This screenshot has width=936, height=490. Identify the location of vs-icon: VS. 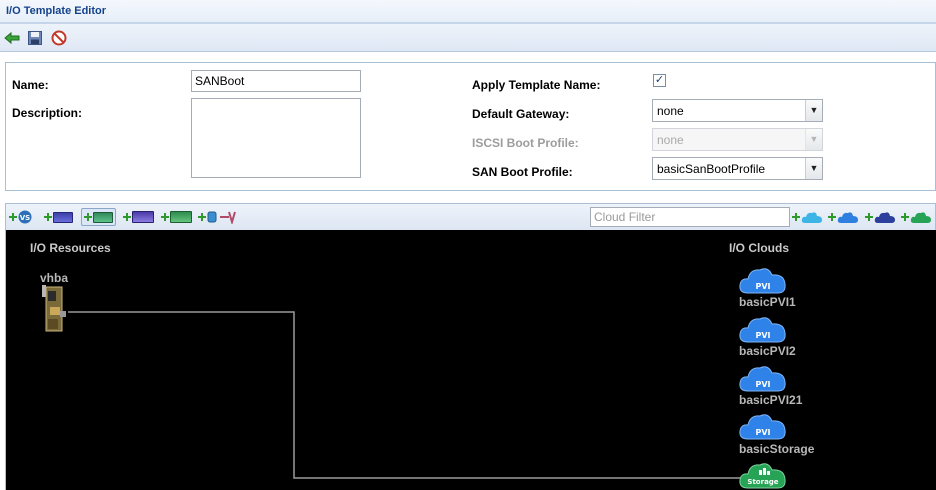
(25, 217).